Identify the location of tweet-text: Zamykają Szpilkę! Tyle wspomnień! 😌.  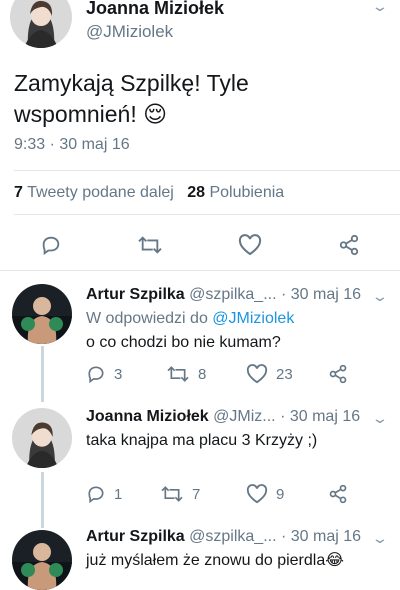
(184, 99).